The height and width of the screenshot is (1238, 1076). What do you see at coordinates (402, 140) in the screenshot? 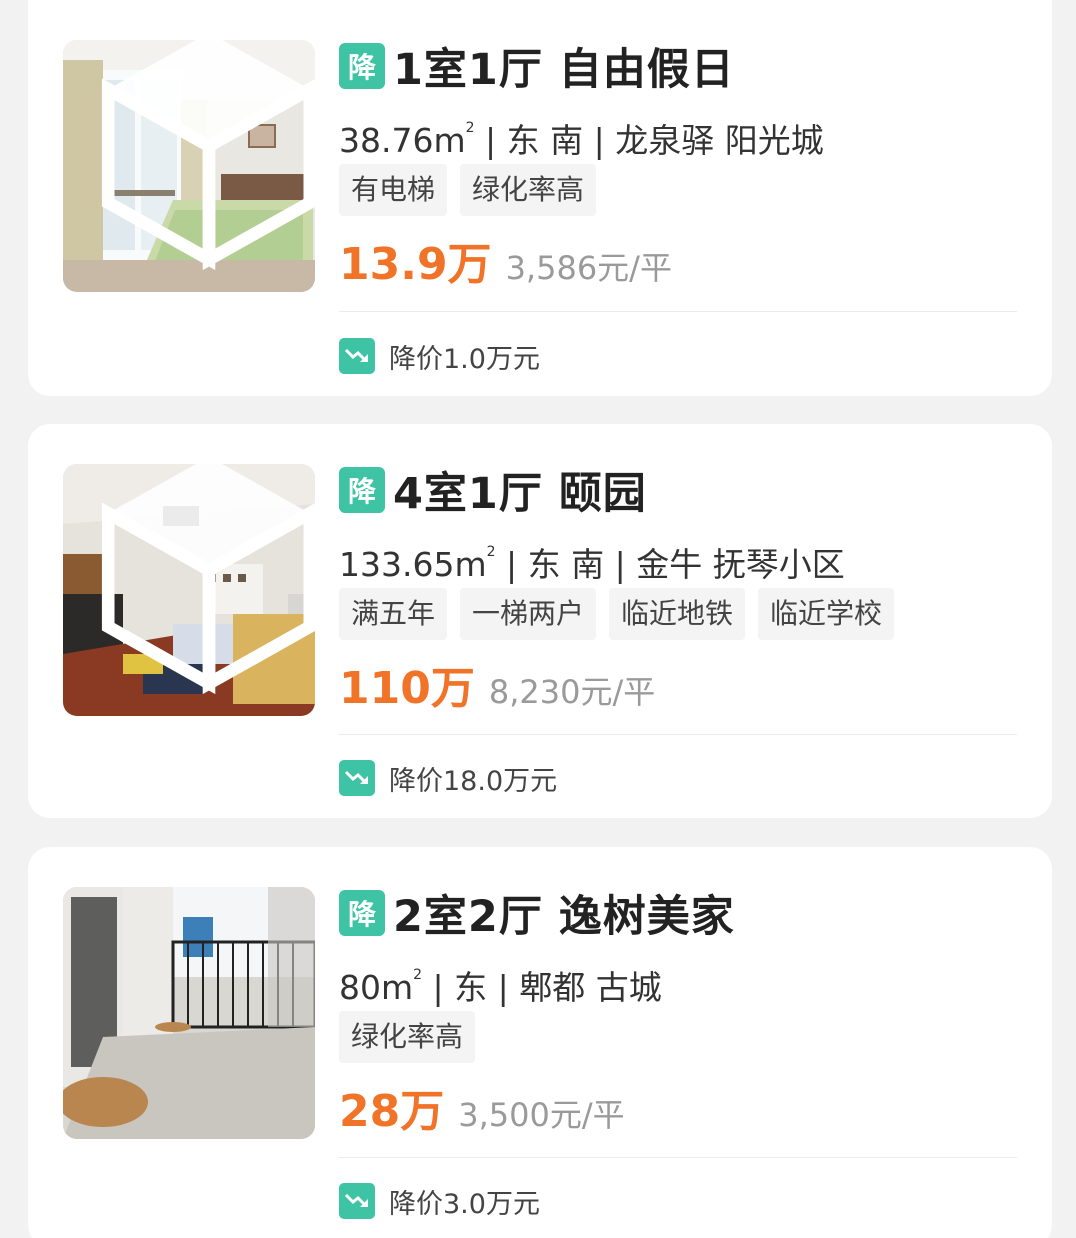
I see `area-value: 38.76m` at bounding box center [402, 140].